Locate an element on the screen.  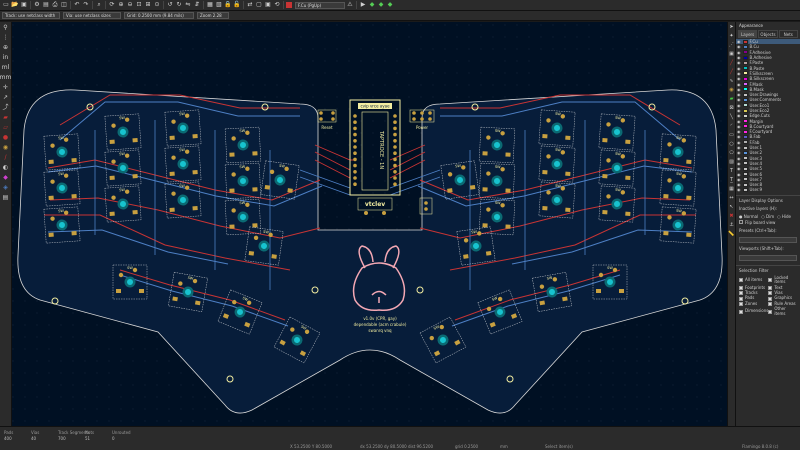
flip-board-row: Flip board view is located at coordinates (768, 222).